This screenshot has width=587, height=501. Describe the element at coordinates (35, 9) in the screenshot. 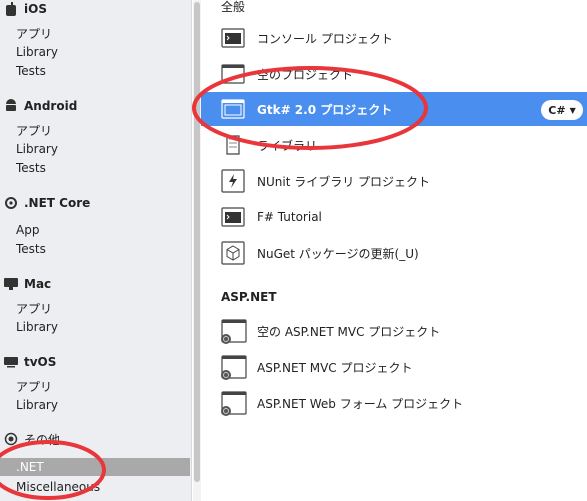

I see `category-label: iOS` at that location.